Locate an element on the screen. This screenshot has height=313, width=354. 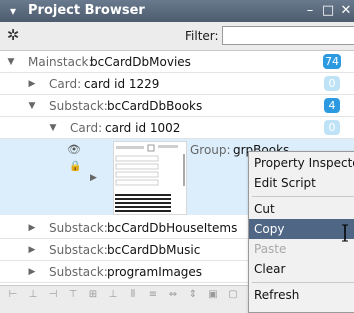
same-height-icon: ⇕ is located at coordinates (193, 294).